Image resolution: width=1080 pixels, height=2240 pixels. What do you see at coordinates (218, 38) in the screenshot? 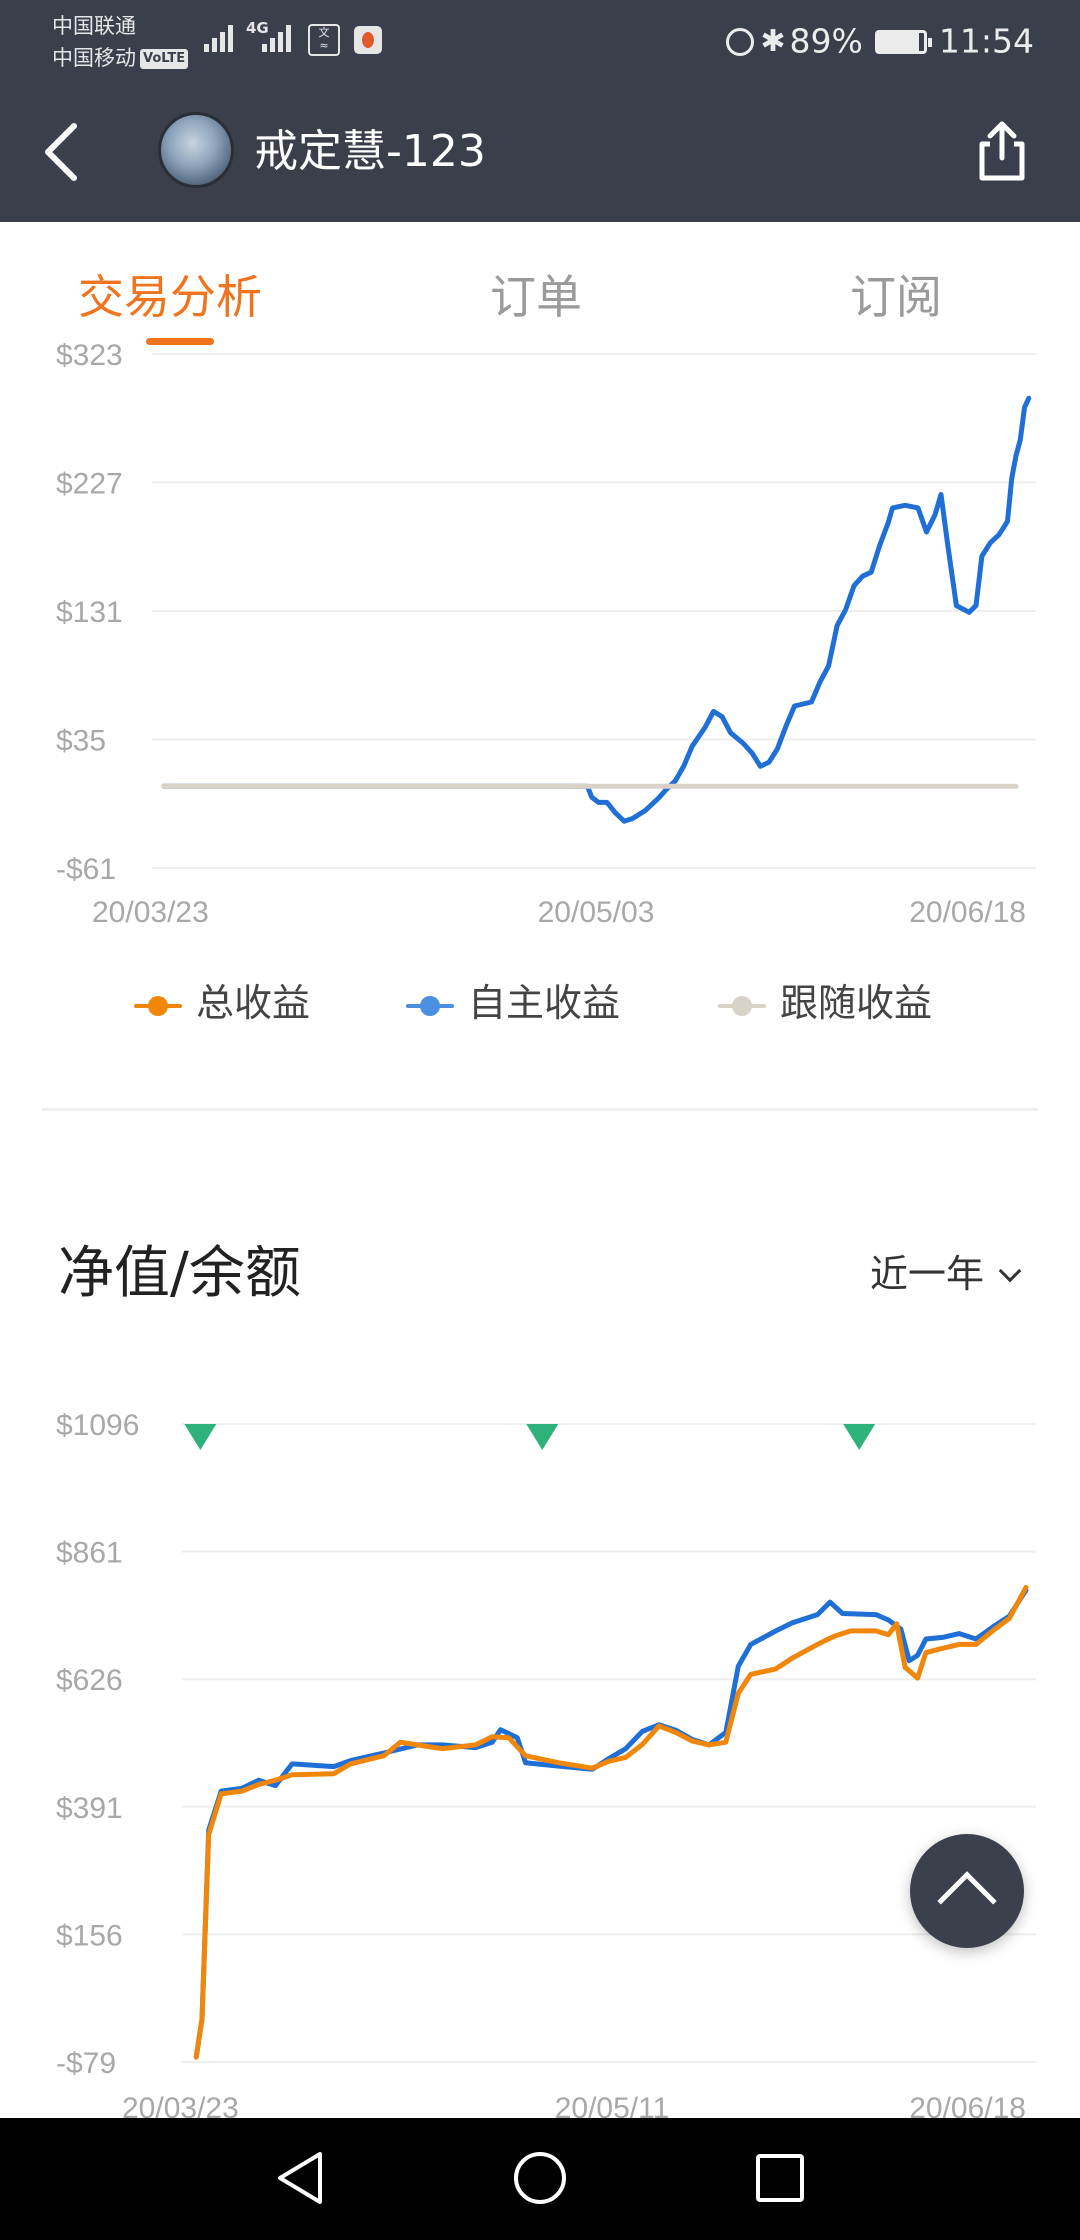
I see `signal-icon` at bounding box center [218, 38].